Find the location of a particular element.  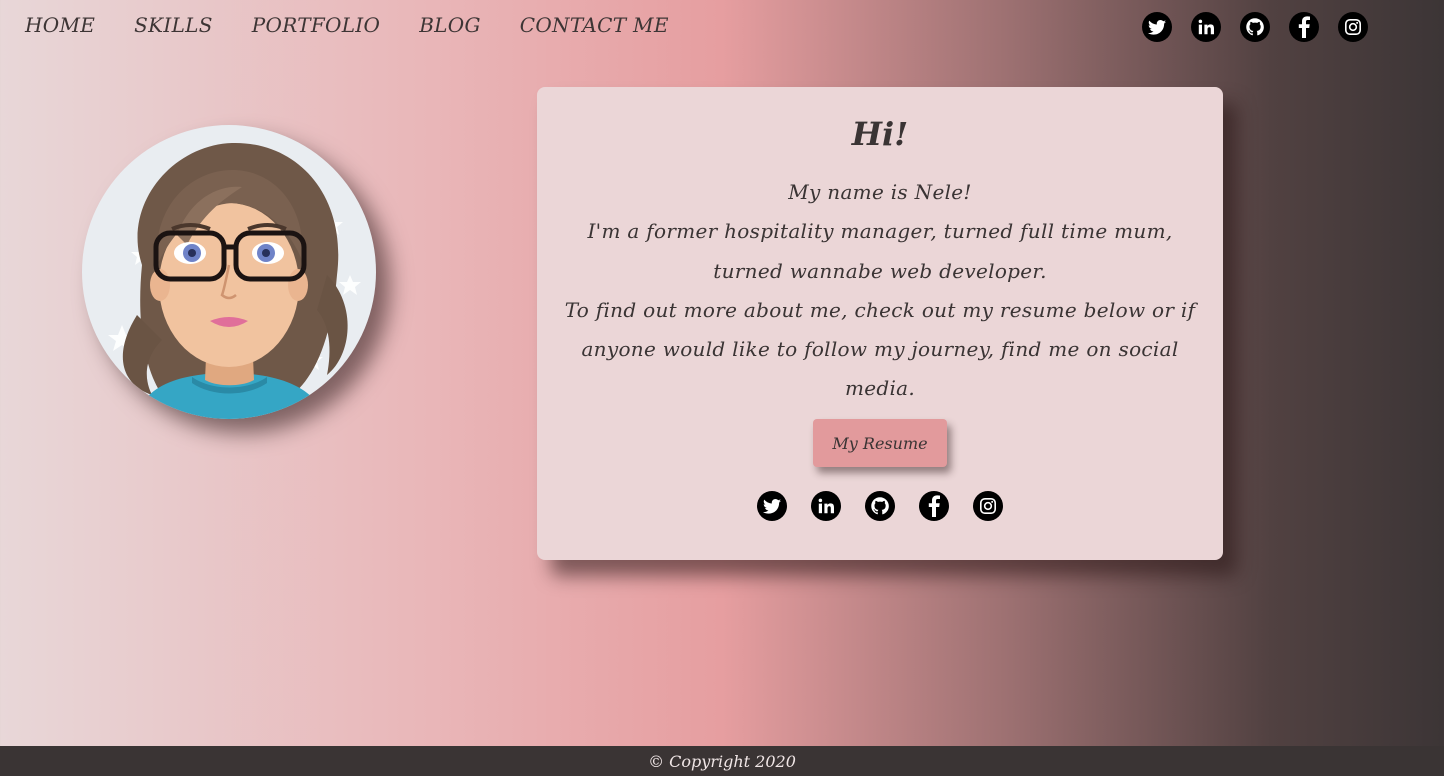

nav-links: HOME SKILLS PORTFOLIO BLOG CONTACT ME is located at coordinates (366, 25).